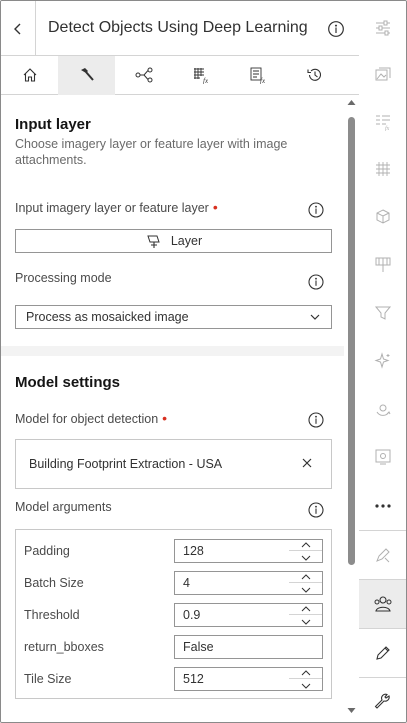  Describe the element at coordinates (116, 207) in the screenshot. I see `imagery-layer-label: Input imagery layer or feature layer •` at that location.